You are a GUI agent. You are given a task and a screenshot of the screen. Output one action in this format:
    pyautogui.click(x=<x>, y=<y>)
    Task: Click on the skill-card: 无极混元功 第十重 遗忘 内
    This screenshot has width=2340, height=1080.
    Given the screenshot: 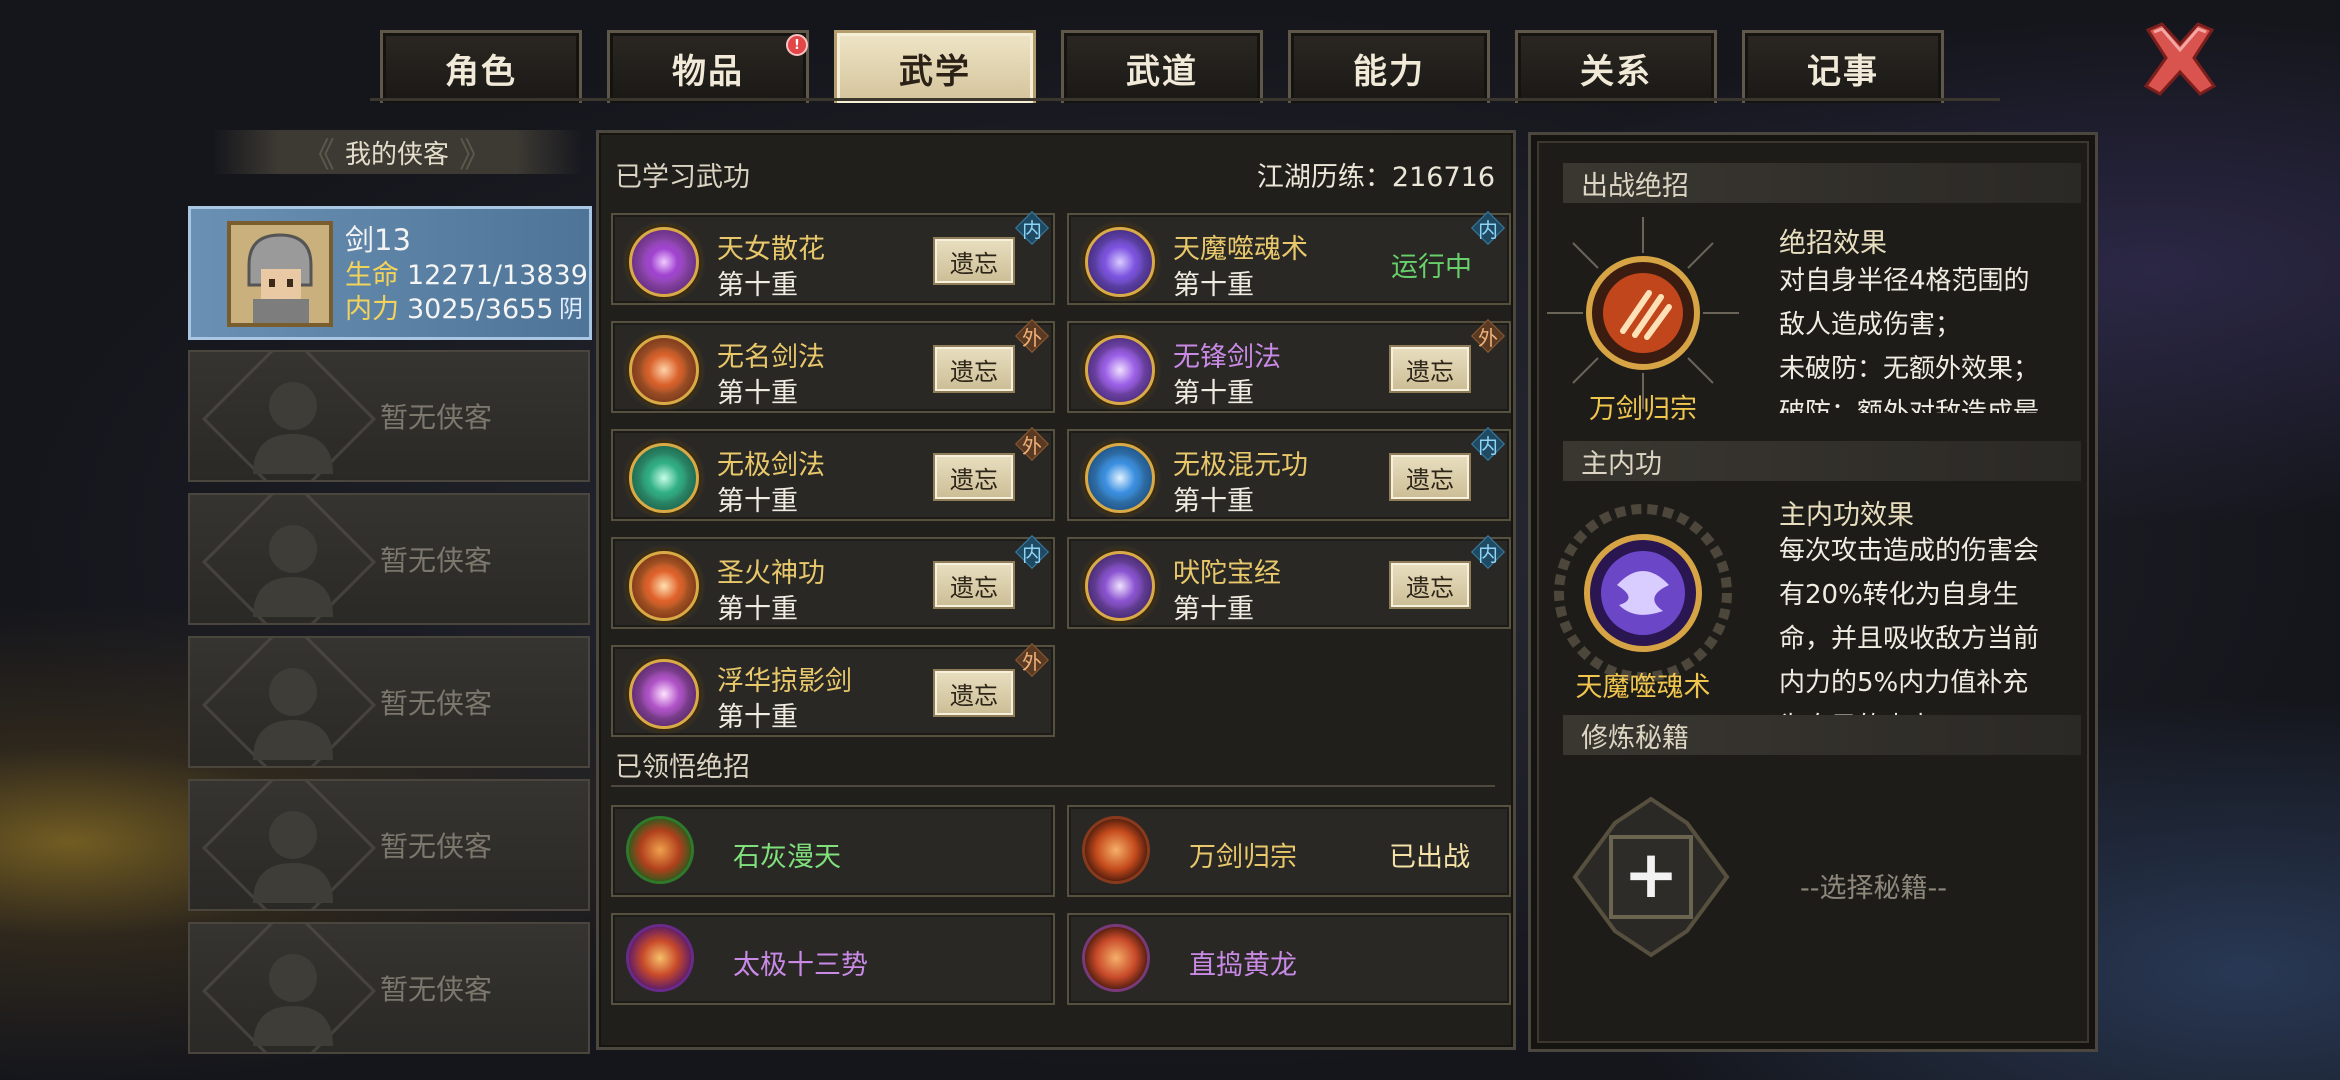 What is the action you would take?
    pyautogui.click(x=1289, y=475)
    